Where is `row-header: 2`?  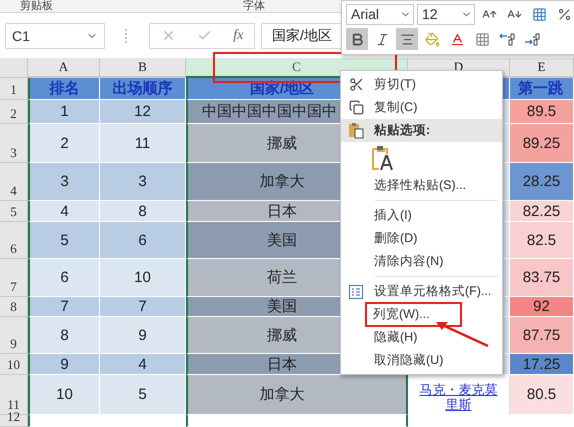 row-header: 2 is located at coordinates (14, 112).